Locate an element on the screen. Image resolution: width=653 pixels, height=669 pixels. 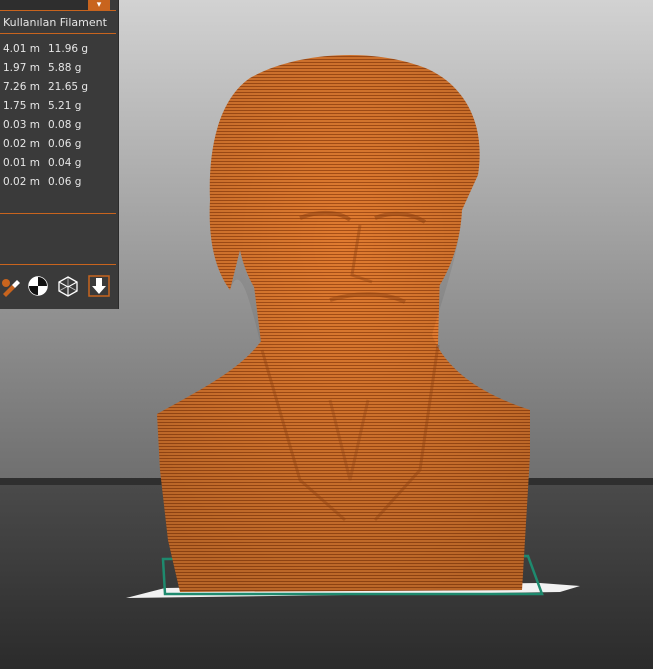
extruder-dropdown is located at coordinates (44, 5).